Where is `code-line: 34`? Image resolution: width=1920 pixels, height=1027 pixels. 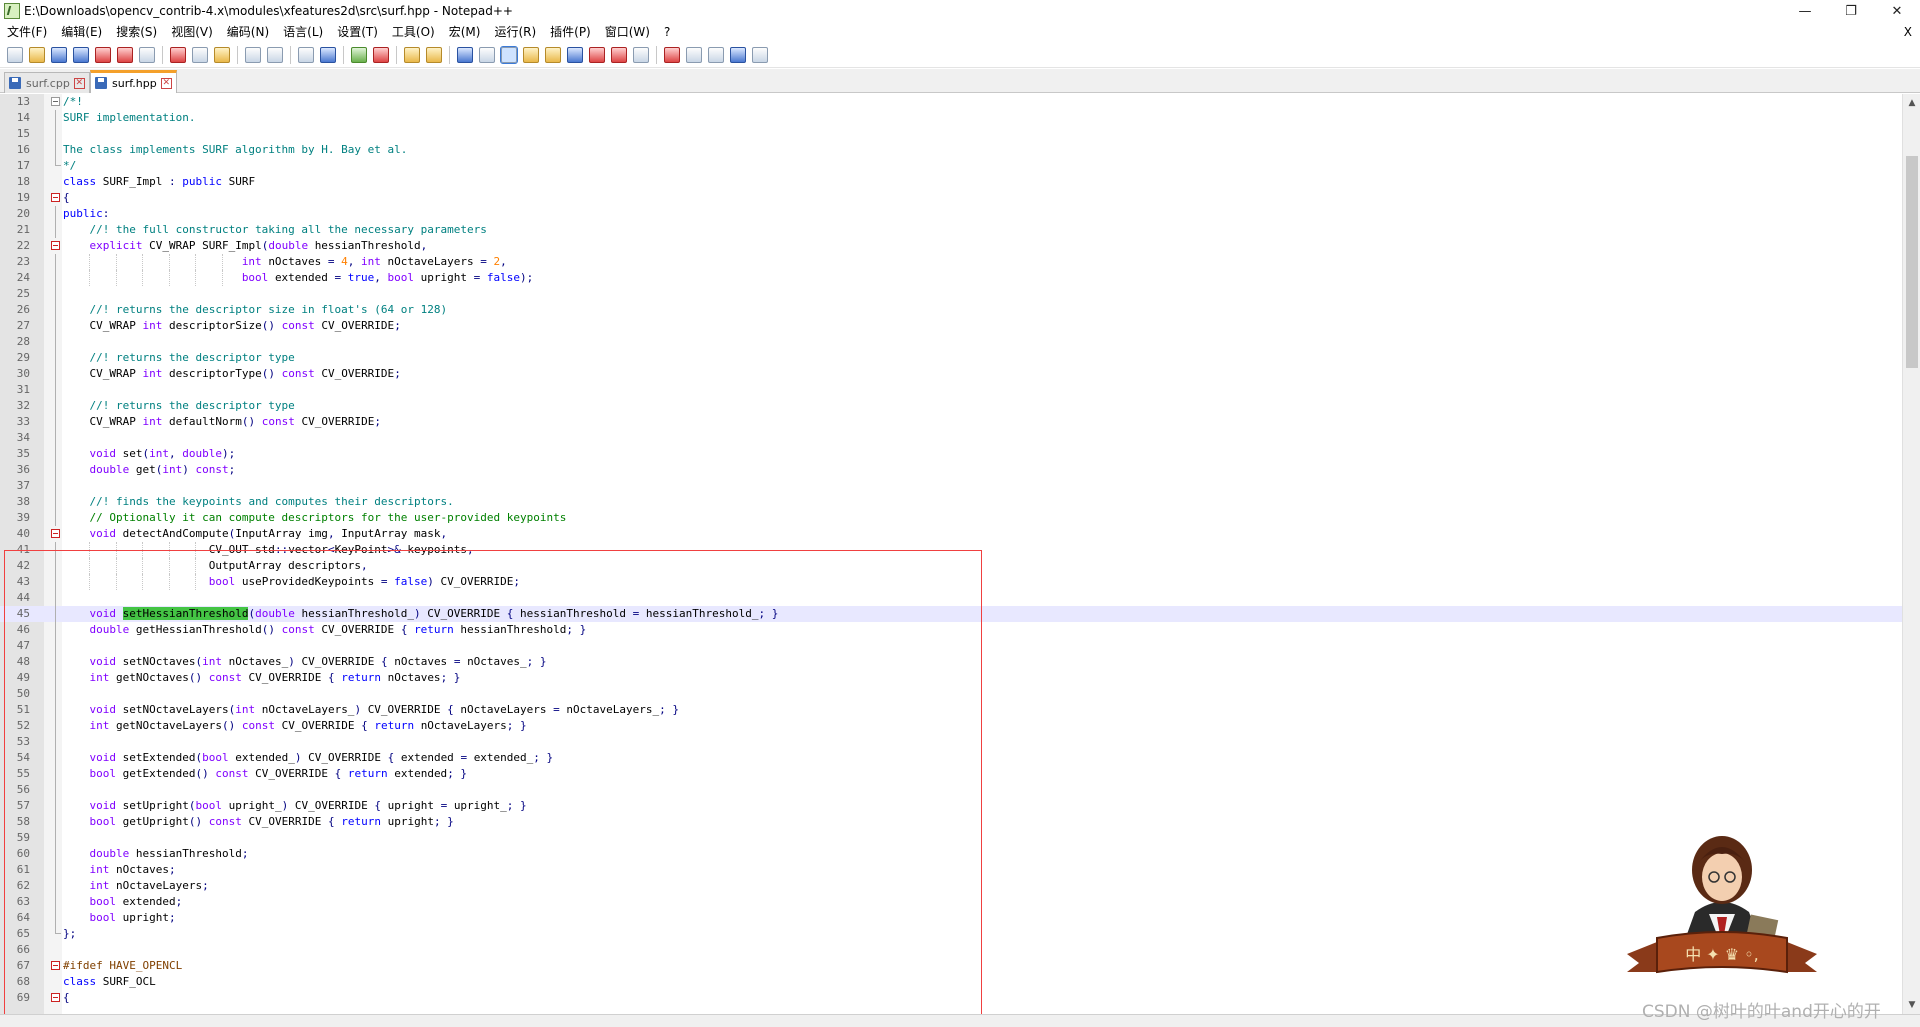 code-line: 34 is located at coordinates (951, 438).